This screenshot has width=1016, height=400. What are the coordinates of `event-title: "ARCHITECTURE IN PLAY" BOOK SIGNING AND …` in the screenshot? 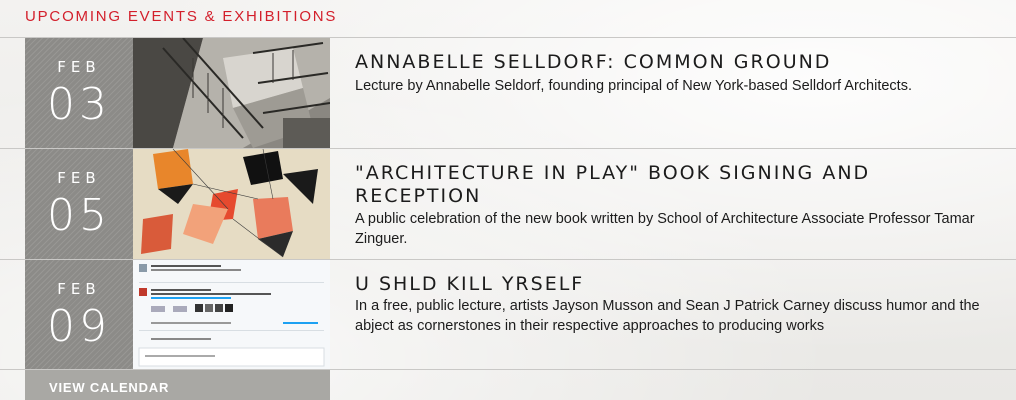 It's located at (675, 185).